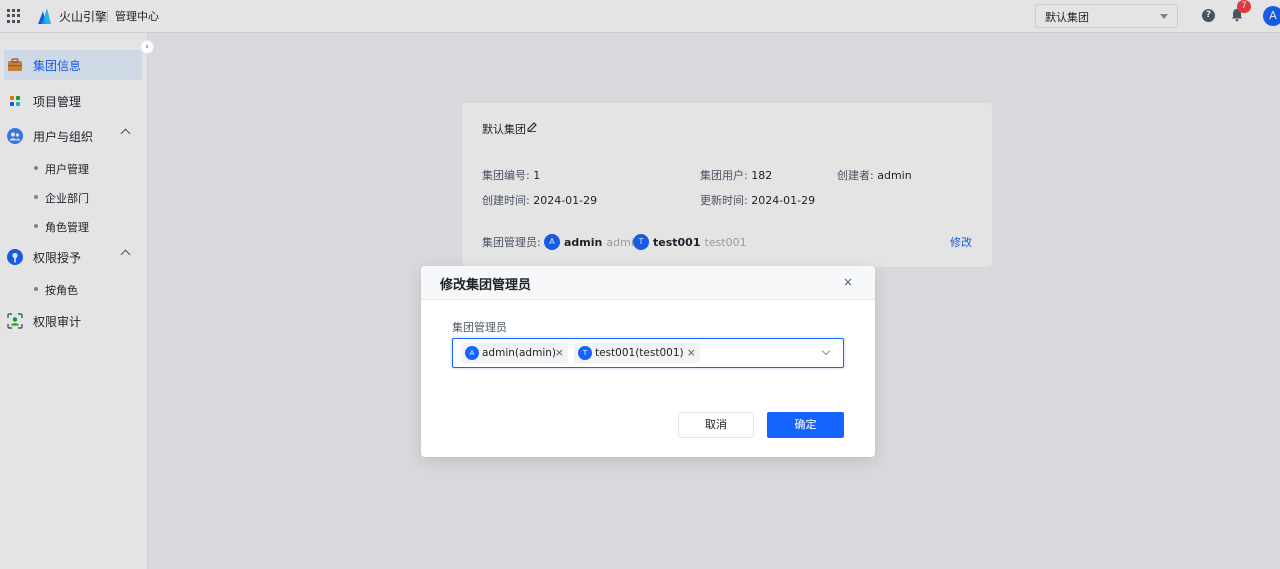  What do you see at coordinates (585, 353) in the screenshot?
I see `avatar: T` at bounding box center [585, 353].